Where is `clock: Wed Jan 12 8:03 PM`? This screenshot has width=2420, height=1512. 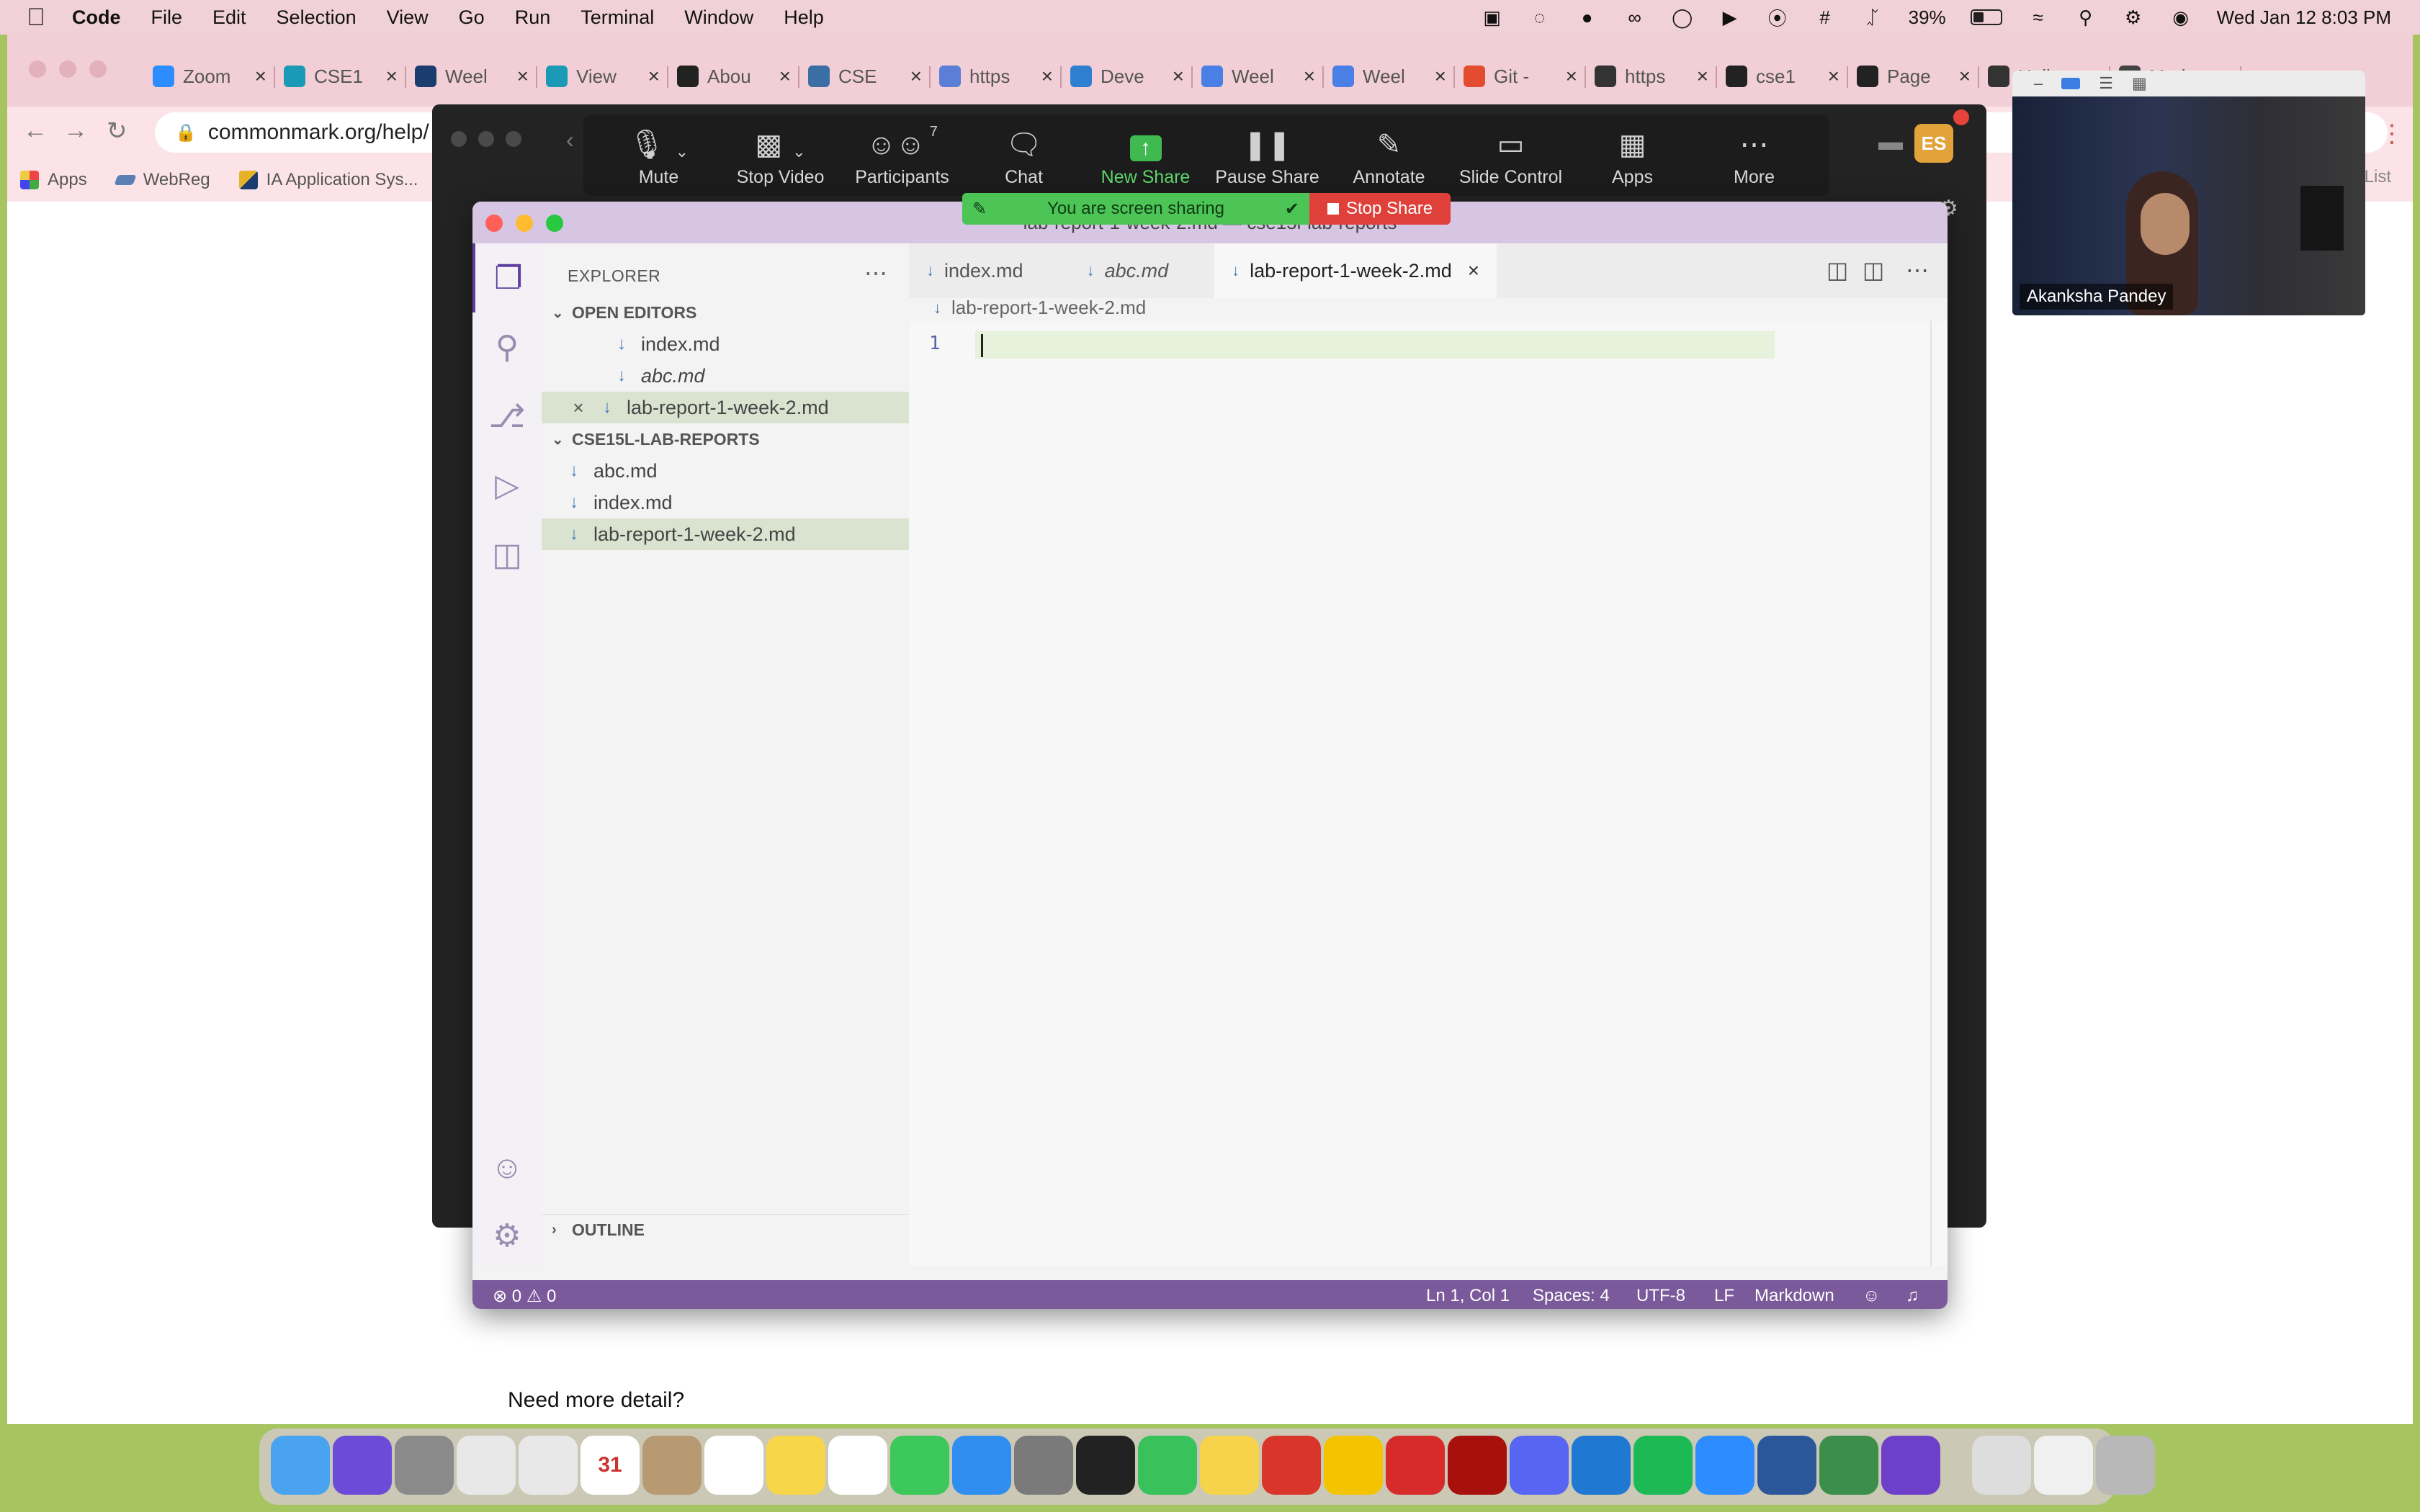
clock: Wed Jan 12 8:03 PM is located at coordinates (2304, 17).